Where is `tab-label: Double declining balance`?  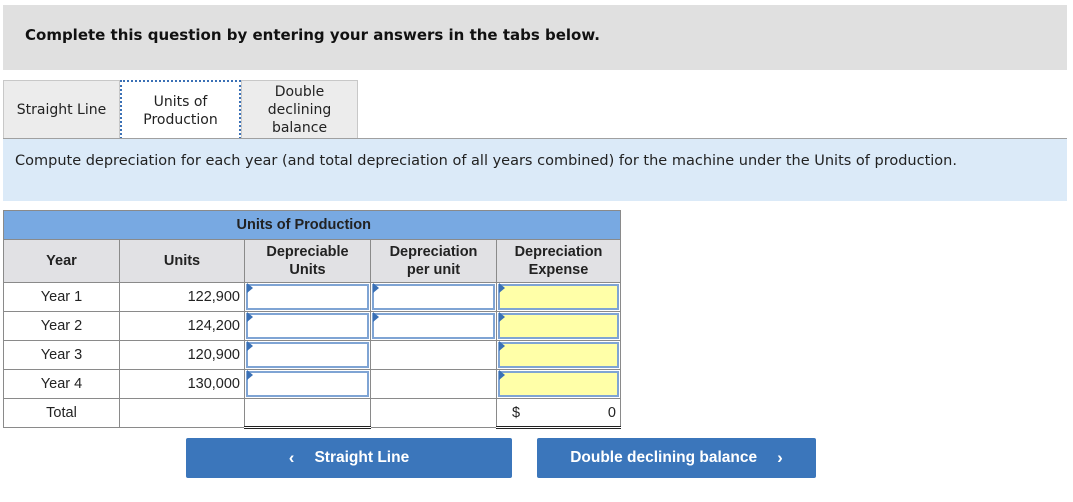 tab-label: Double declining balance is located at coordinates (299, 110).